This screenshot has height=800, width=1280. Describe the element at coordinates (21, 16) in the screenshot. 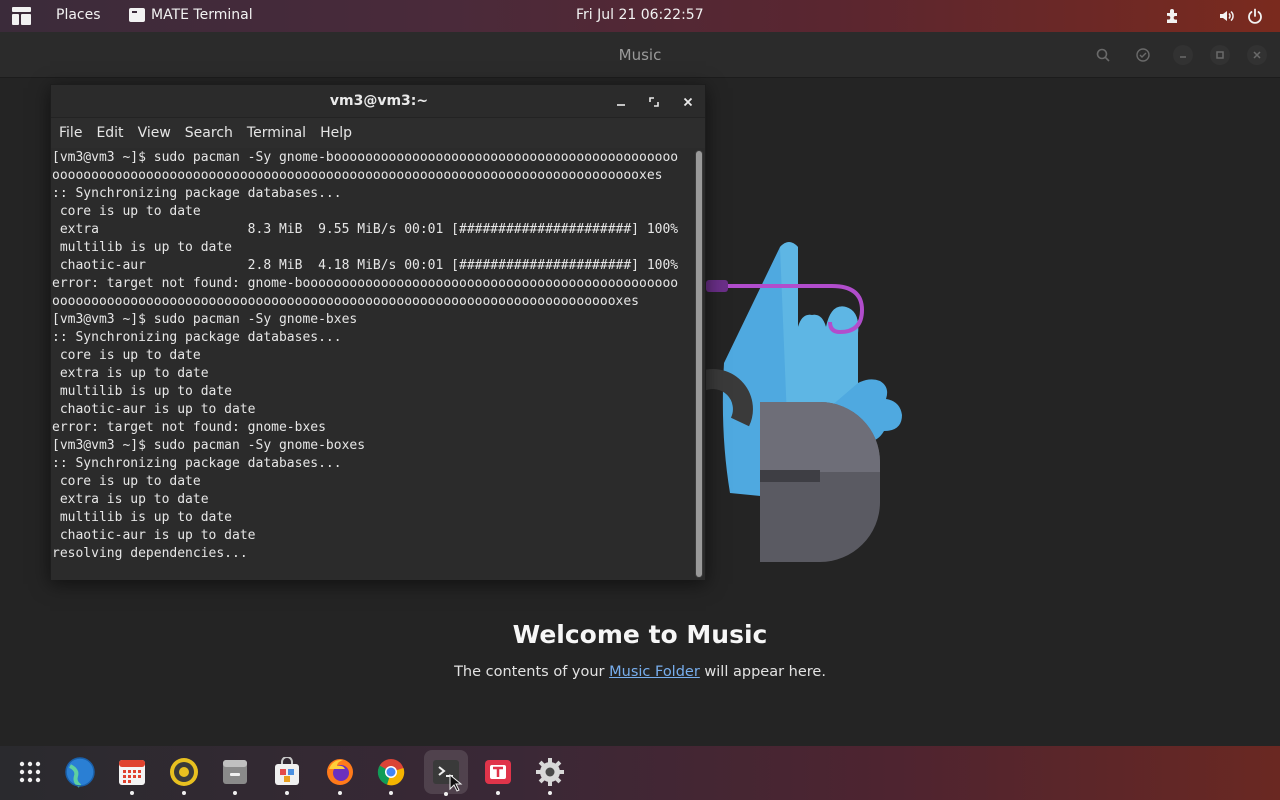

I see `app-menu-icon` at that location.